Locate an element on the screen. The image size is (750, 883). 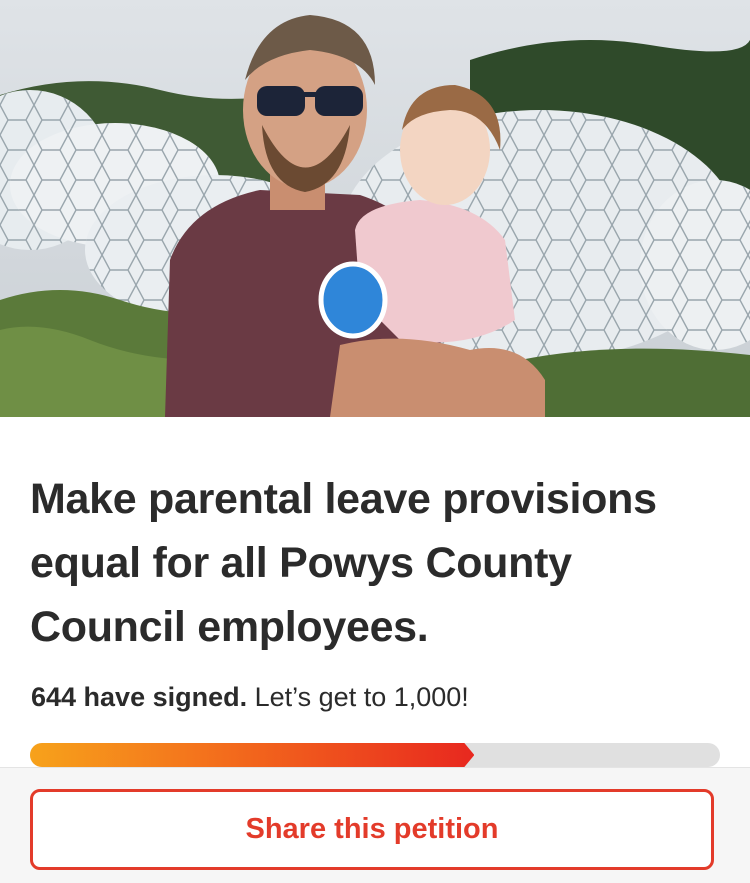
signature-progress-bar is located at coordinates (375, 755).